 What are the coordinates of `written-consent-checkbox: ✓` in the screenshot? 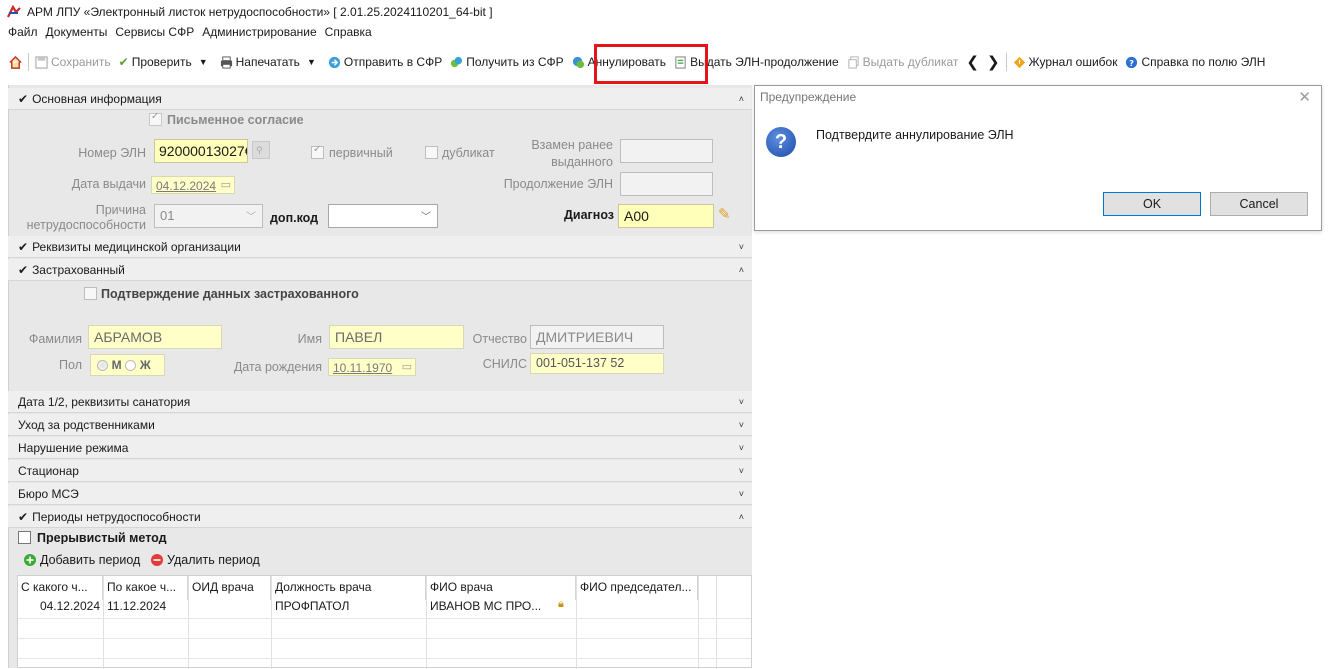 It's located at (155, 118).